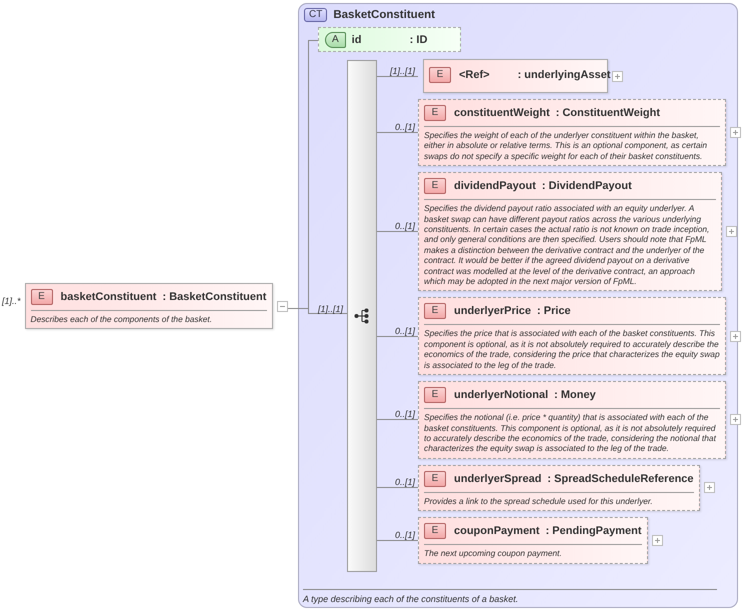  I want to click on element-description: Describes each of the components of the basket., so click(148, 317).